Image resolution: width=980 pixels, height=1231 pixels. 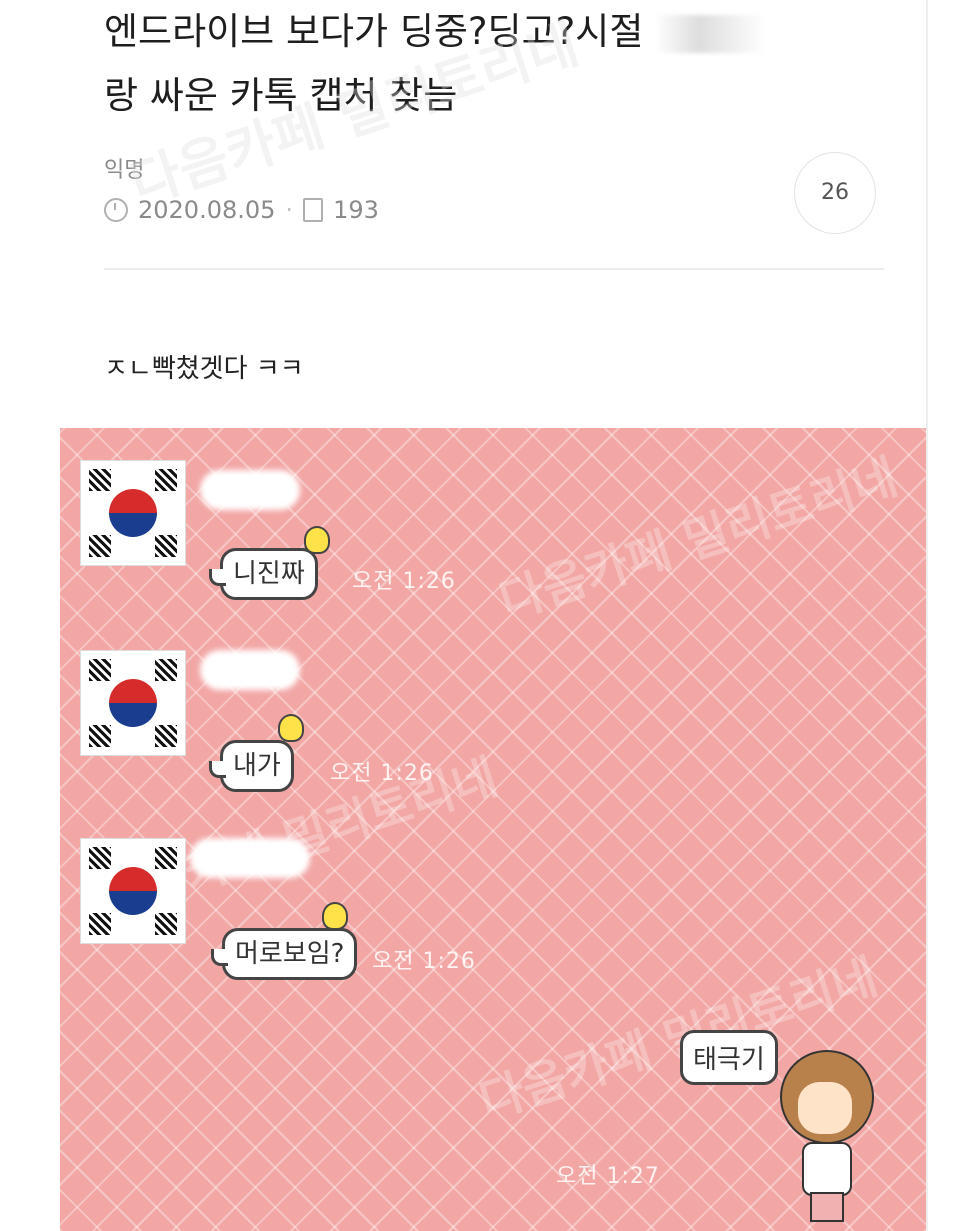 What do you see at coordinates (263, 574) in the screenshot?
I see `chat-bubble: 니진짜` at bounding box center [263, 574].